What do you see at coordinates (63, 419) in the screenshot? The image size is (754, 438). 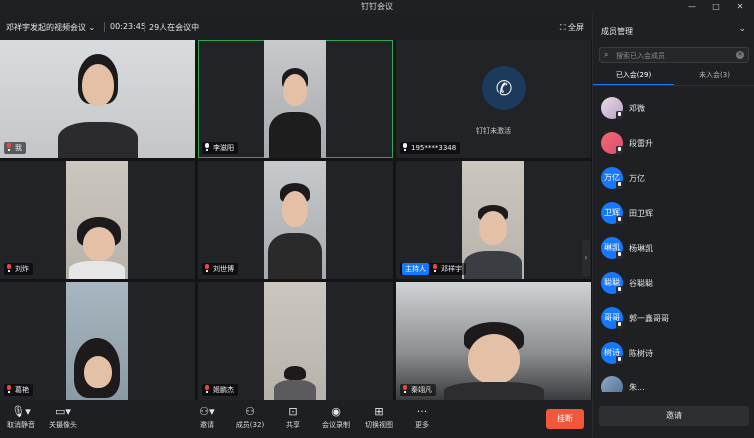 I see `camera-button: ▭▾ 关摄像头` at bounding box center [63, 419].